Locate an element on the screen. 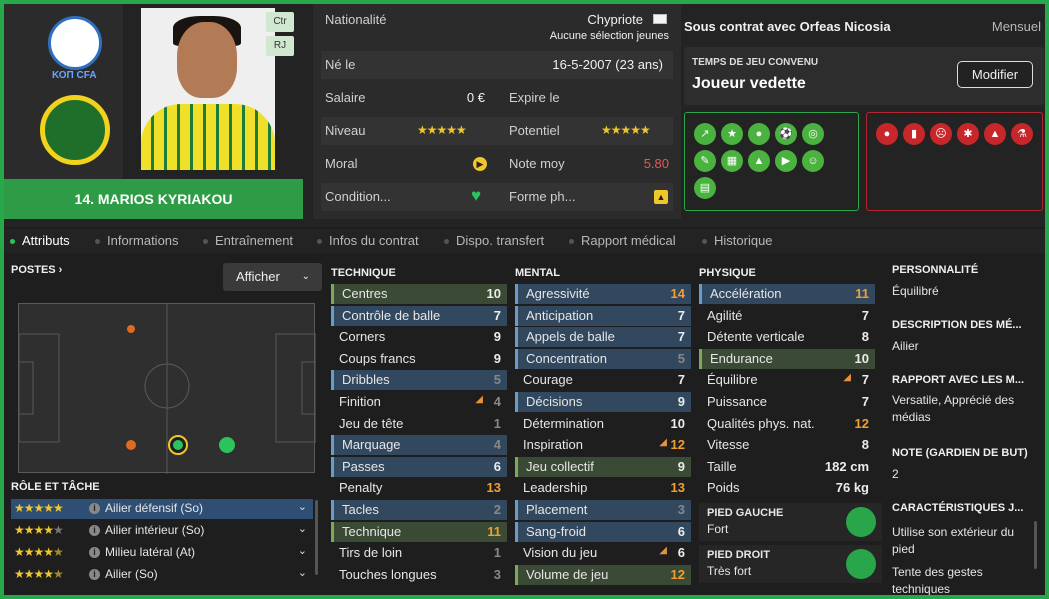  trait-paw-icon: ● is located at coordinates (887, 134).